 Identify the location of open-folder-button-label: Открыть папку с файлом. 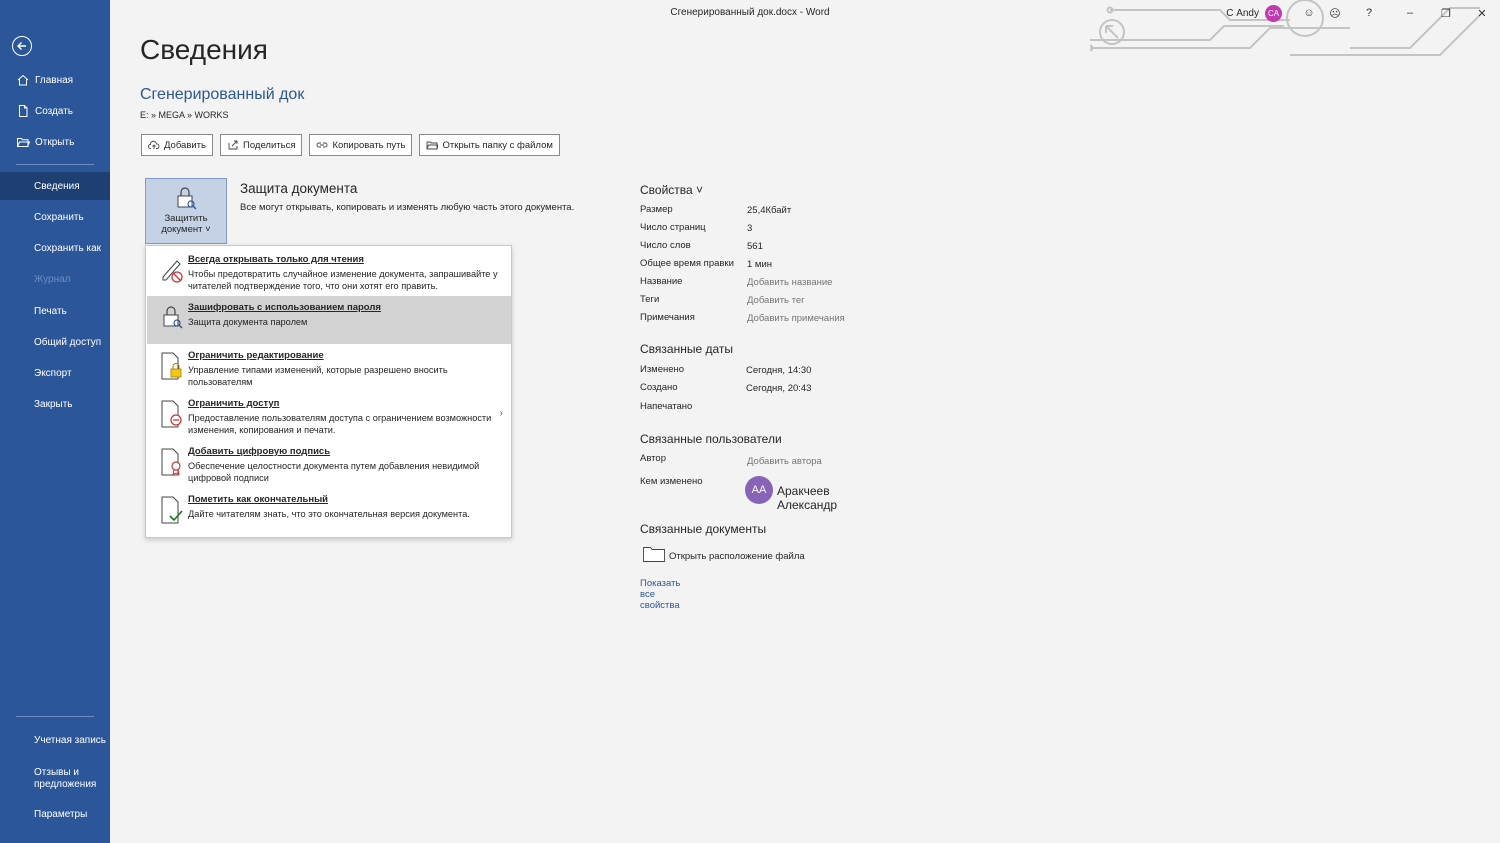
(497, 145).